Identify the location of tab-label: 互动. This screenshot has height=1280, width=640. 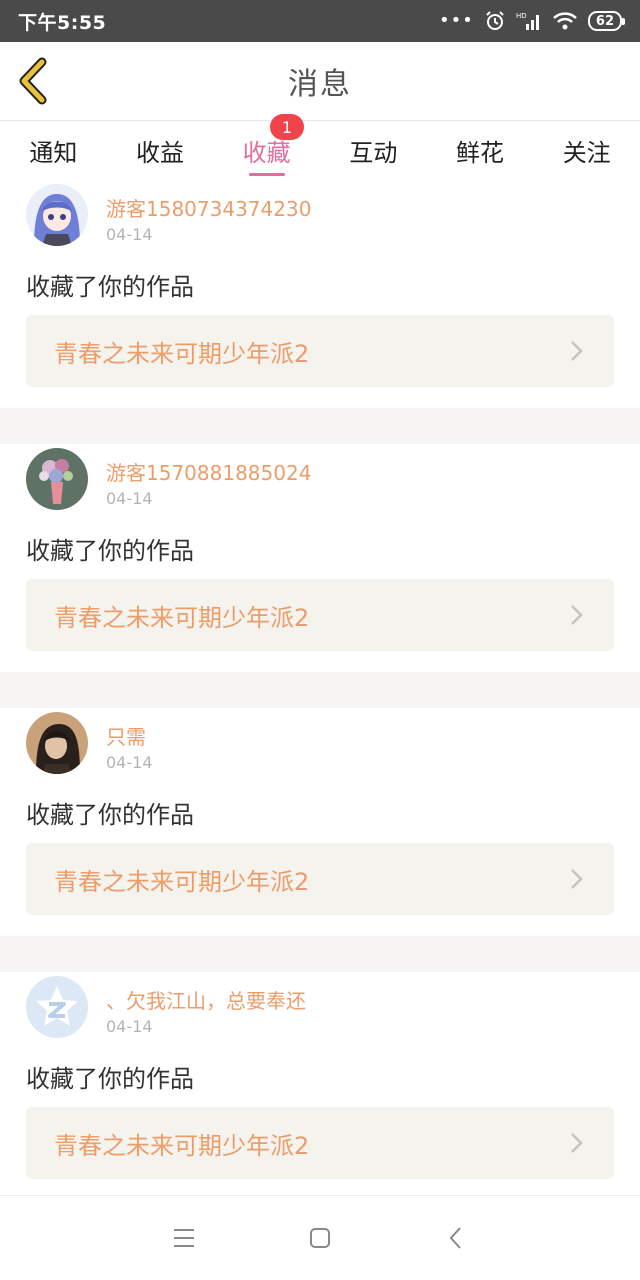
(373, 153).